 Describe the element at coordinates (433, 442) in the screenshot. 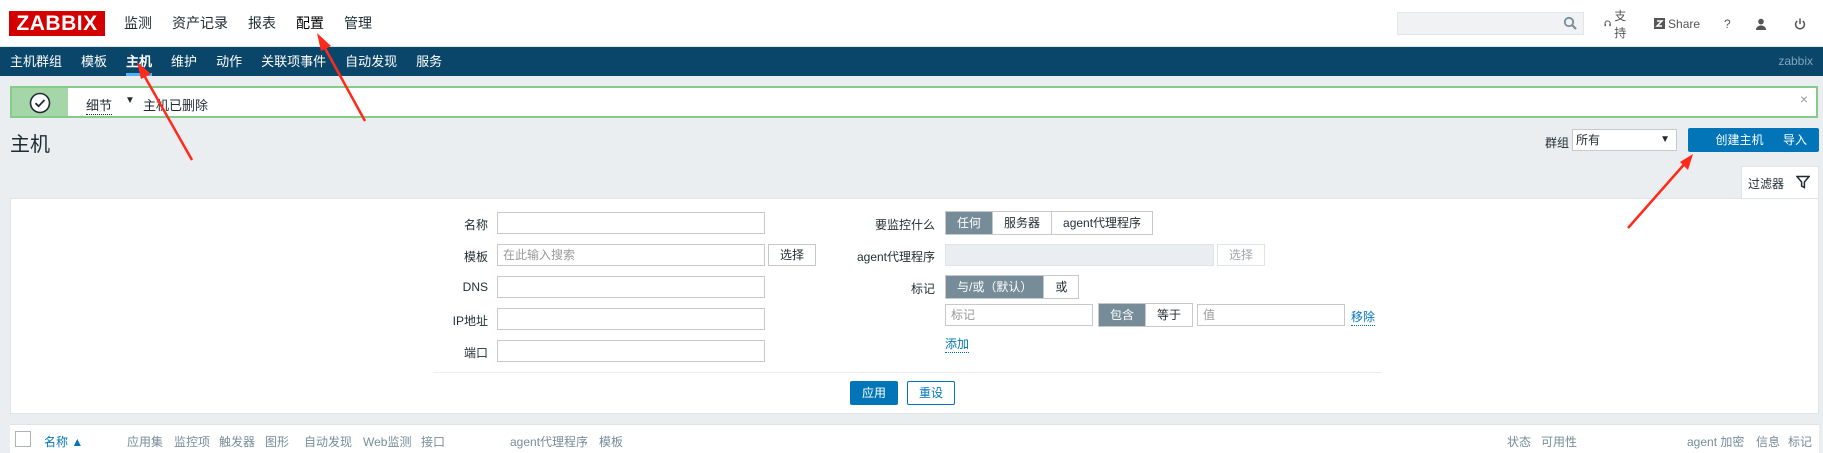

I see `col-interface: 接口` at that location.